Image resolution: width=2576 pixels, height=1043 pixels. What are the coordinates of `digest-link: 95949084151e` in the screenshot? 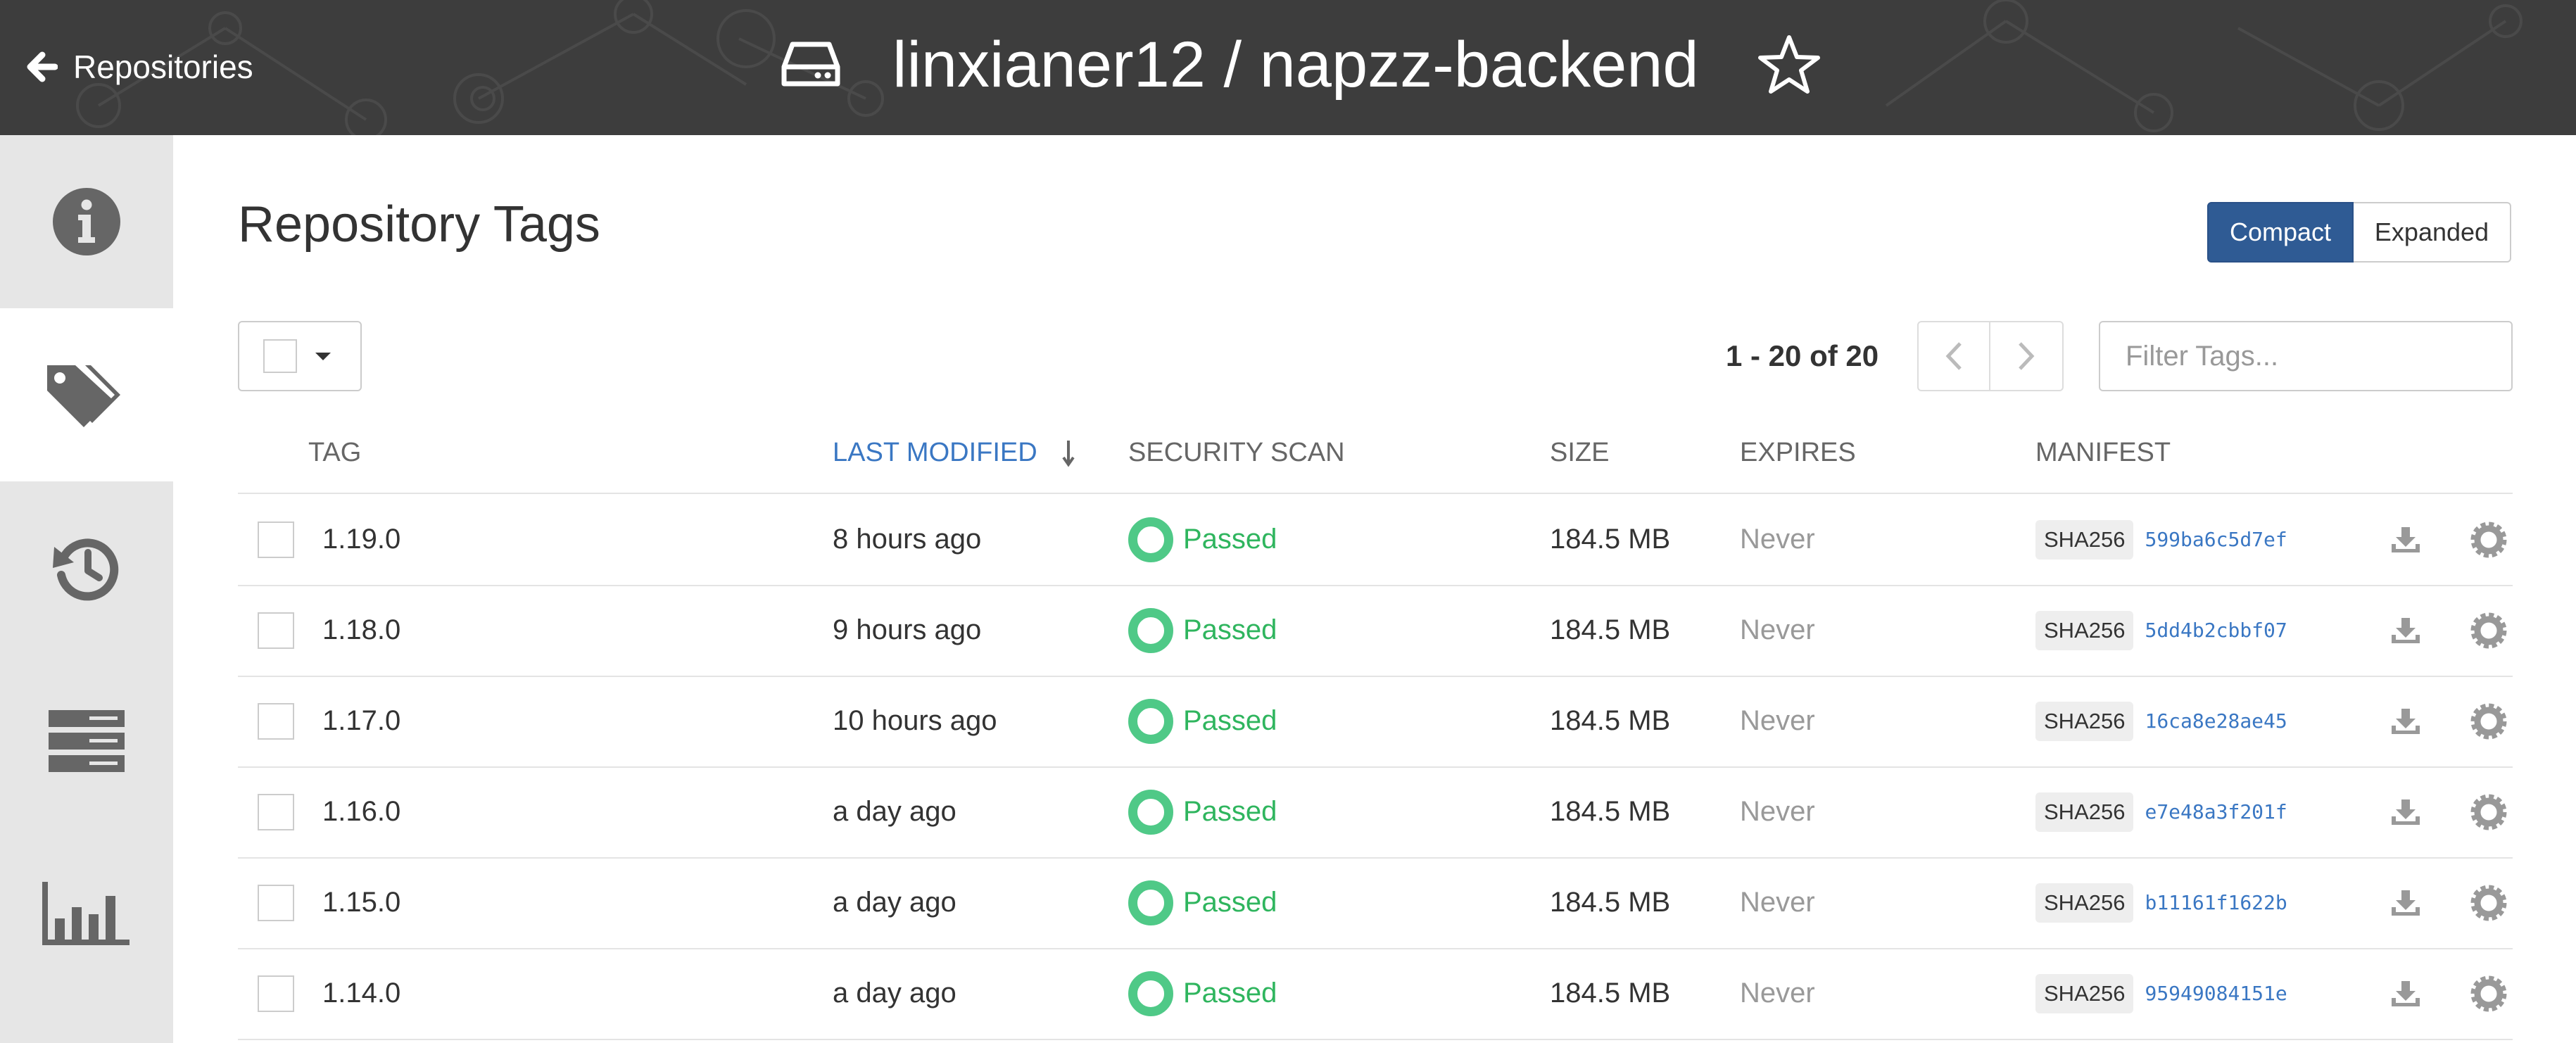 It's located at (2216, 993).